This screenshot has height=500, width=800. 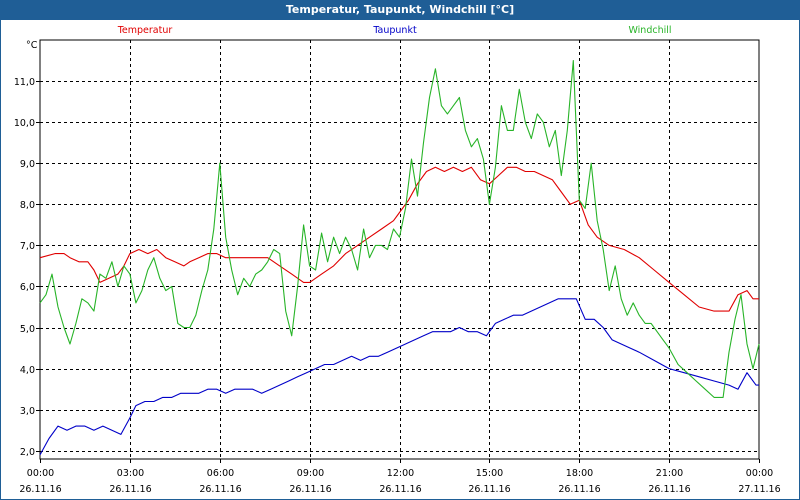 I want to click on legend-entry-temperatur: Temperatur, so click(x=145, y=30).